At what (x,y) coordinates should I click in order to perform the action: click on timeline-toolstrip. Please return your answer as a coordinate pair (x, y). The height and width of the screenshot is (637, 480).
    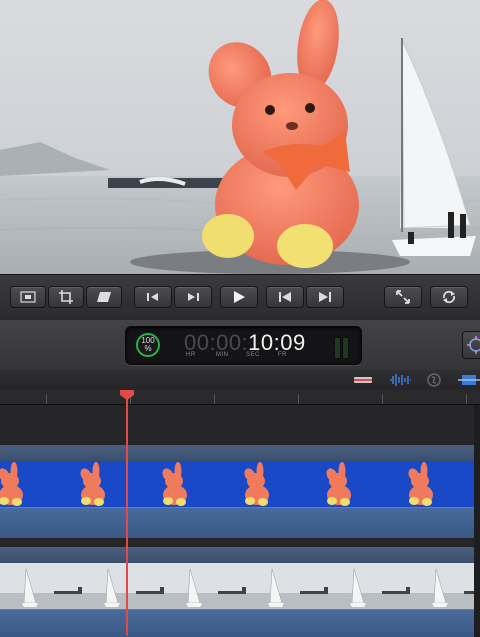
    Looking at the image, I should click on (240, 380).